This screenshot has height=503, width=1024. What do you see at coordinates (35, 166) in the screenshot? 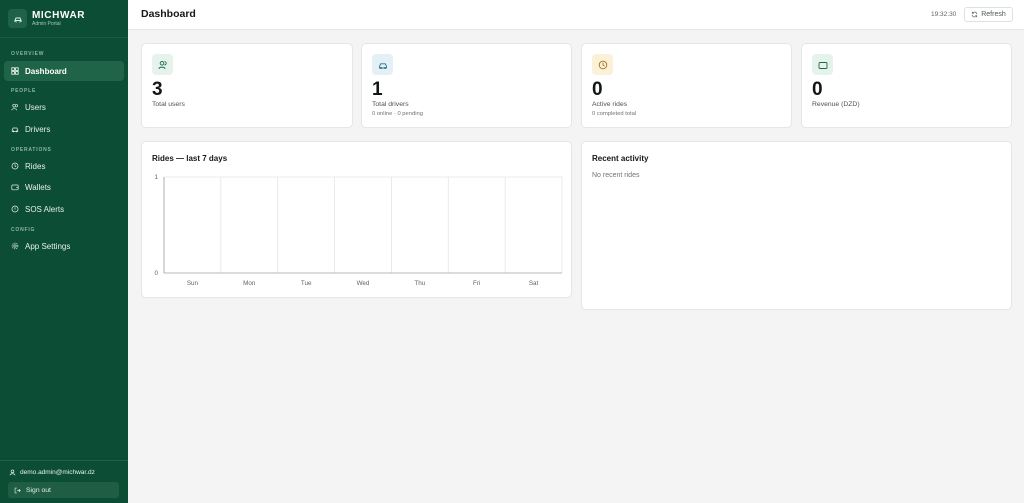
I see `nav-label-rides: Rides` at bounding box center [35, 166].